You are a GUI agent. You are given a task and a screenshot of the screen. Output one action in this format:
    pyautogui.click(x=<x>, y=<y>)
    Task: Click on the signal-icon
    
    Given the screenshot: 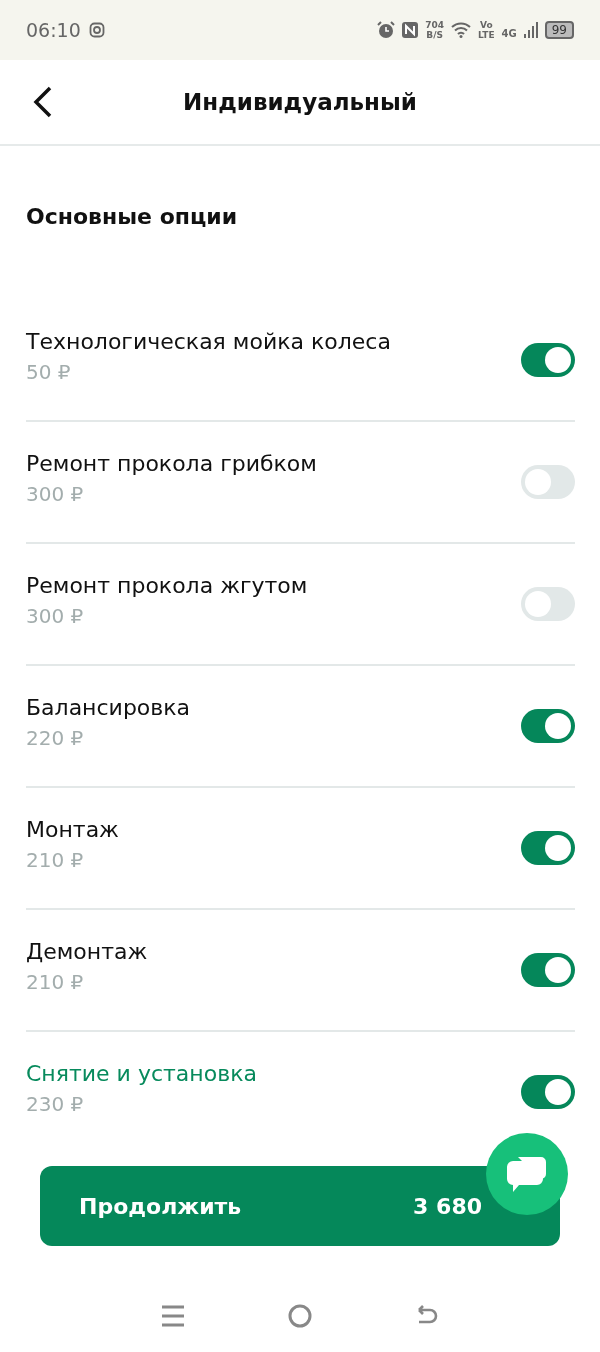 What is the action you would take?
    pyautogui.click(x=530, y=30)
    